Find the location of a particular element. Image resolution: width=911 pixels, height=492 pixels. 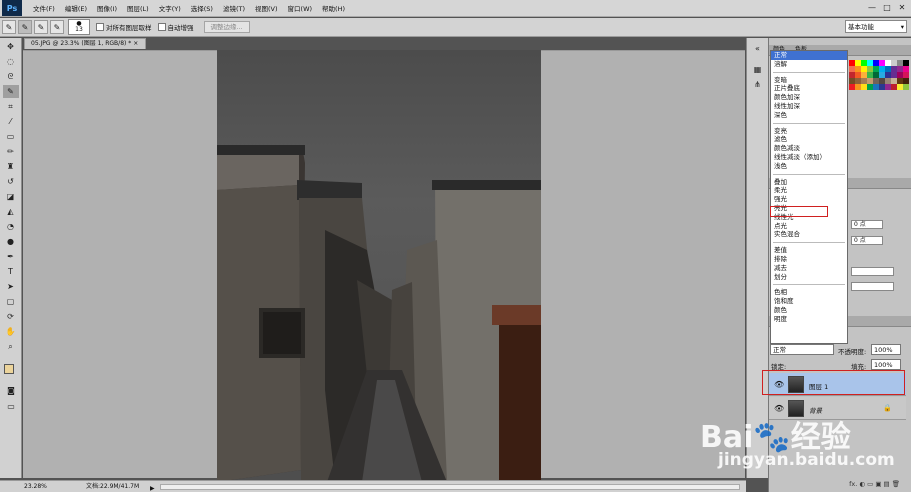

zoom-level: 23.28% is located at coordinates (35, 486).